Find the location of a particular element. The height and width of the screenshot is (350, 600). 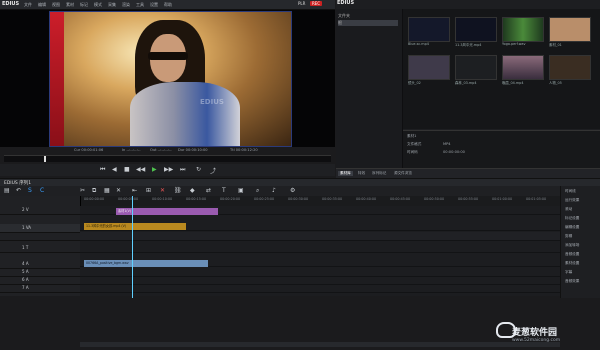

lane-7a is located at coordinates (320, 288).